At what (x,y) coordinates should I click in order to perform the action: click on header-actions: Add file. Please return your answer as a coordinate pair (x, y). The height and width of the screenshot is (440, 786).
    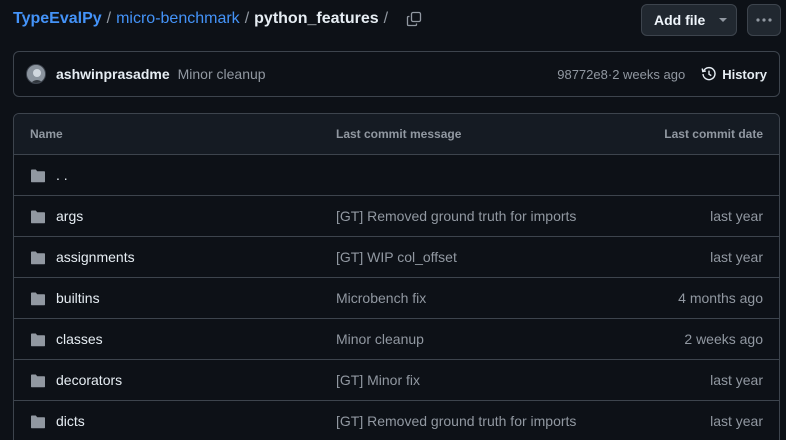
    Looking at the image, I should click on (711, 20).